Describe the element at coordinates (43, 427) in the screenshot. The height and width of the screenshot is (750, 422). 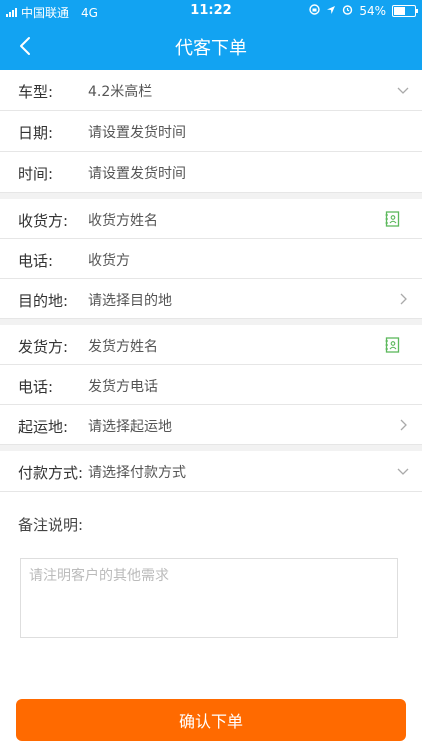
I see `origin-label: 起运地:` at that location.